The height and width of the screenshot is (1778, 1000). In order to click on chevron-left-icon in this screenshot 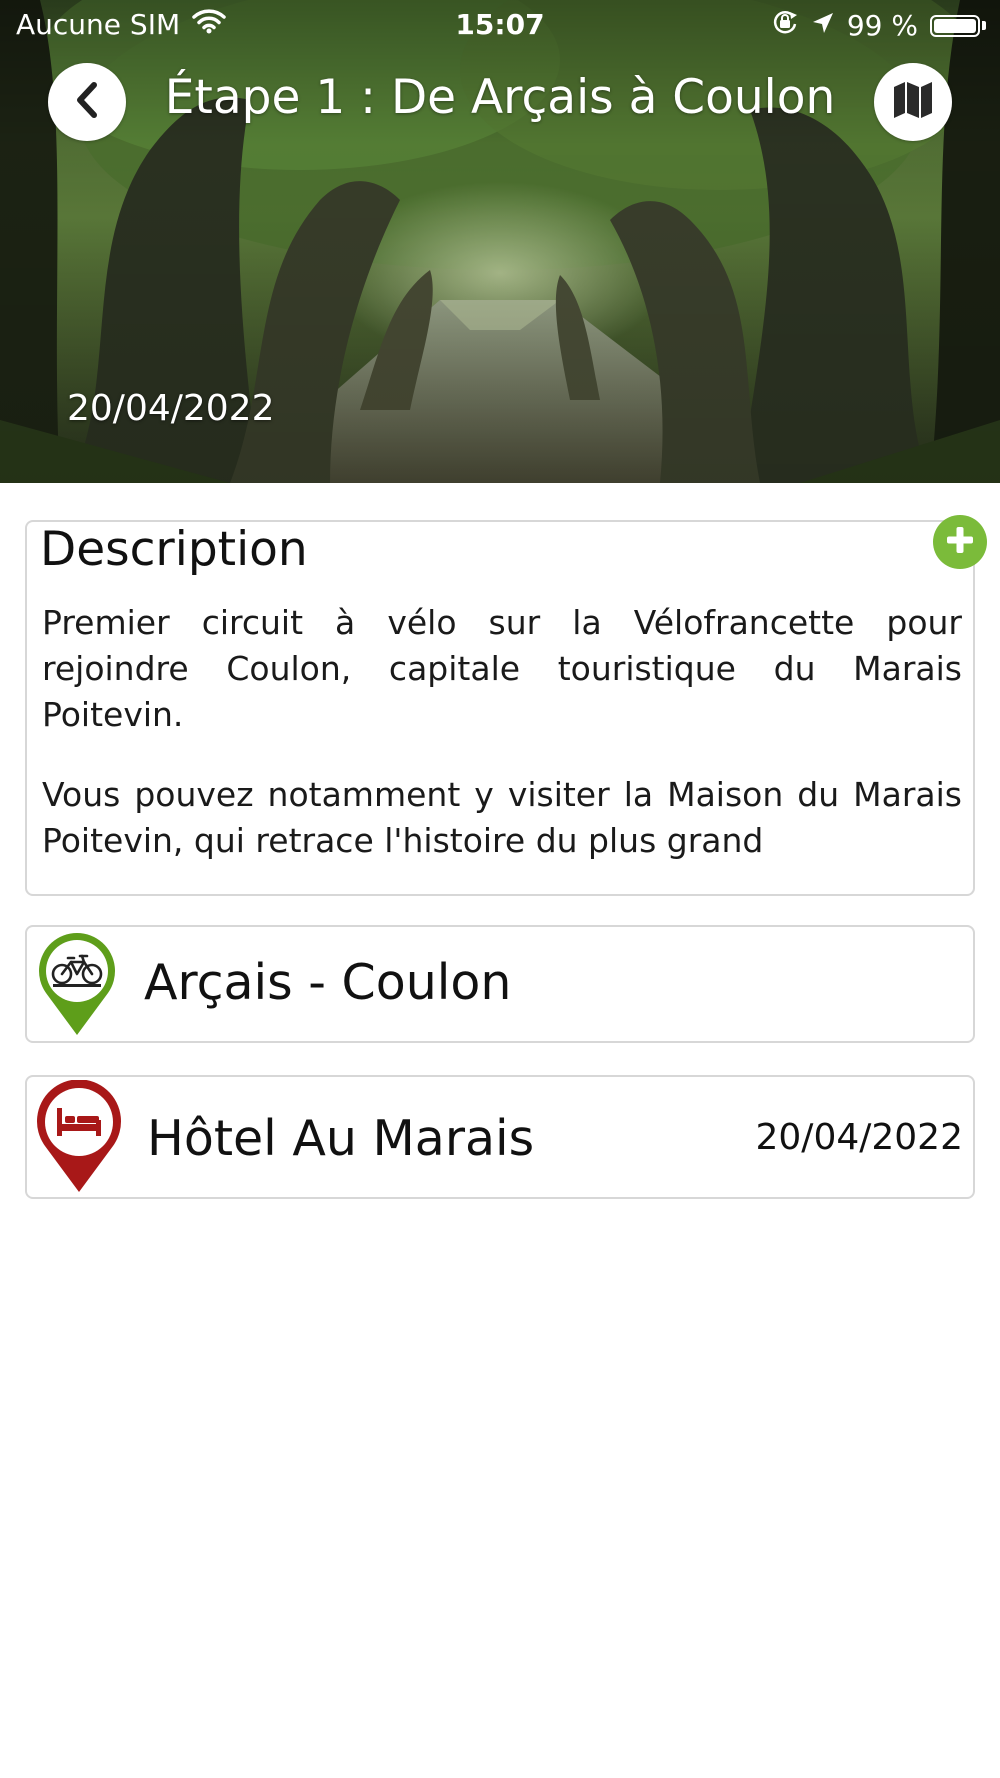, I will do `click(87, 102)`.